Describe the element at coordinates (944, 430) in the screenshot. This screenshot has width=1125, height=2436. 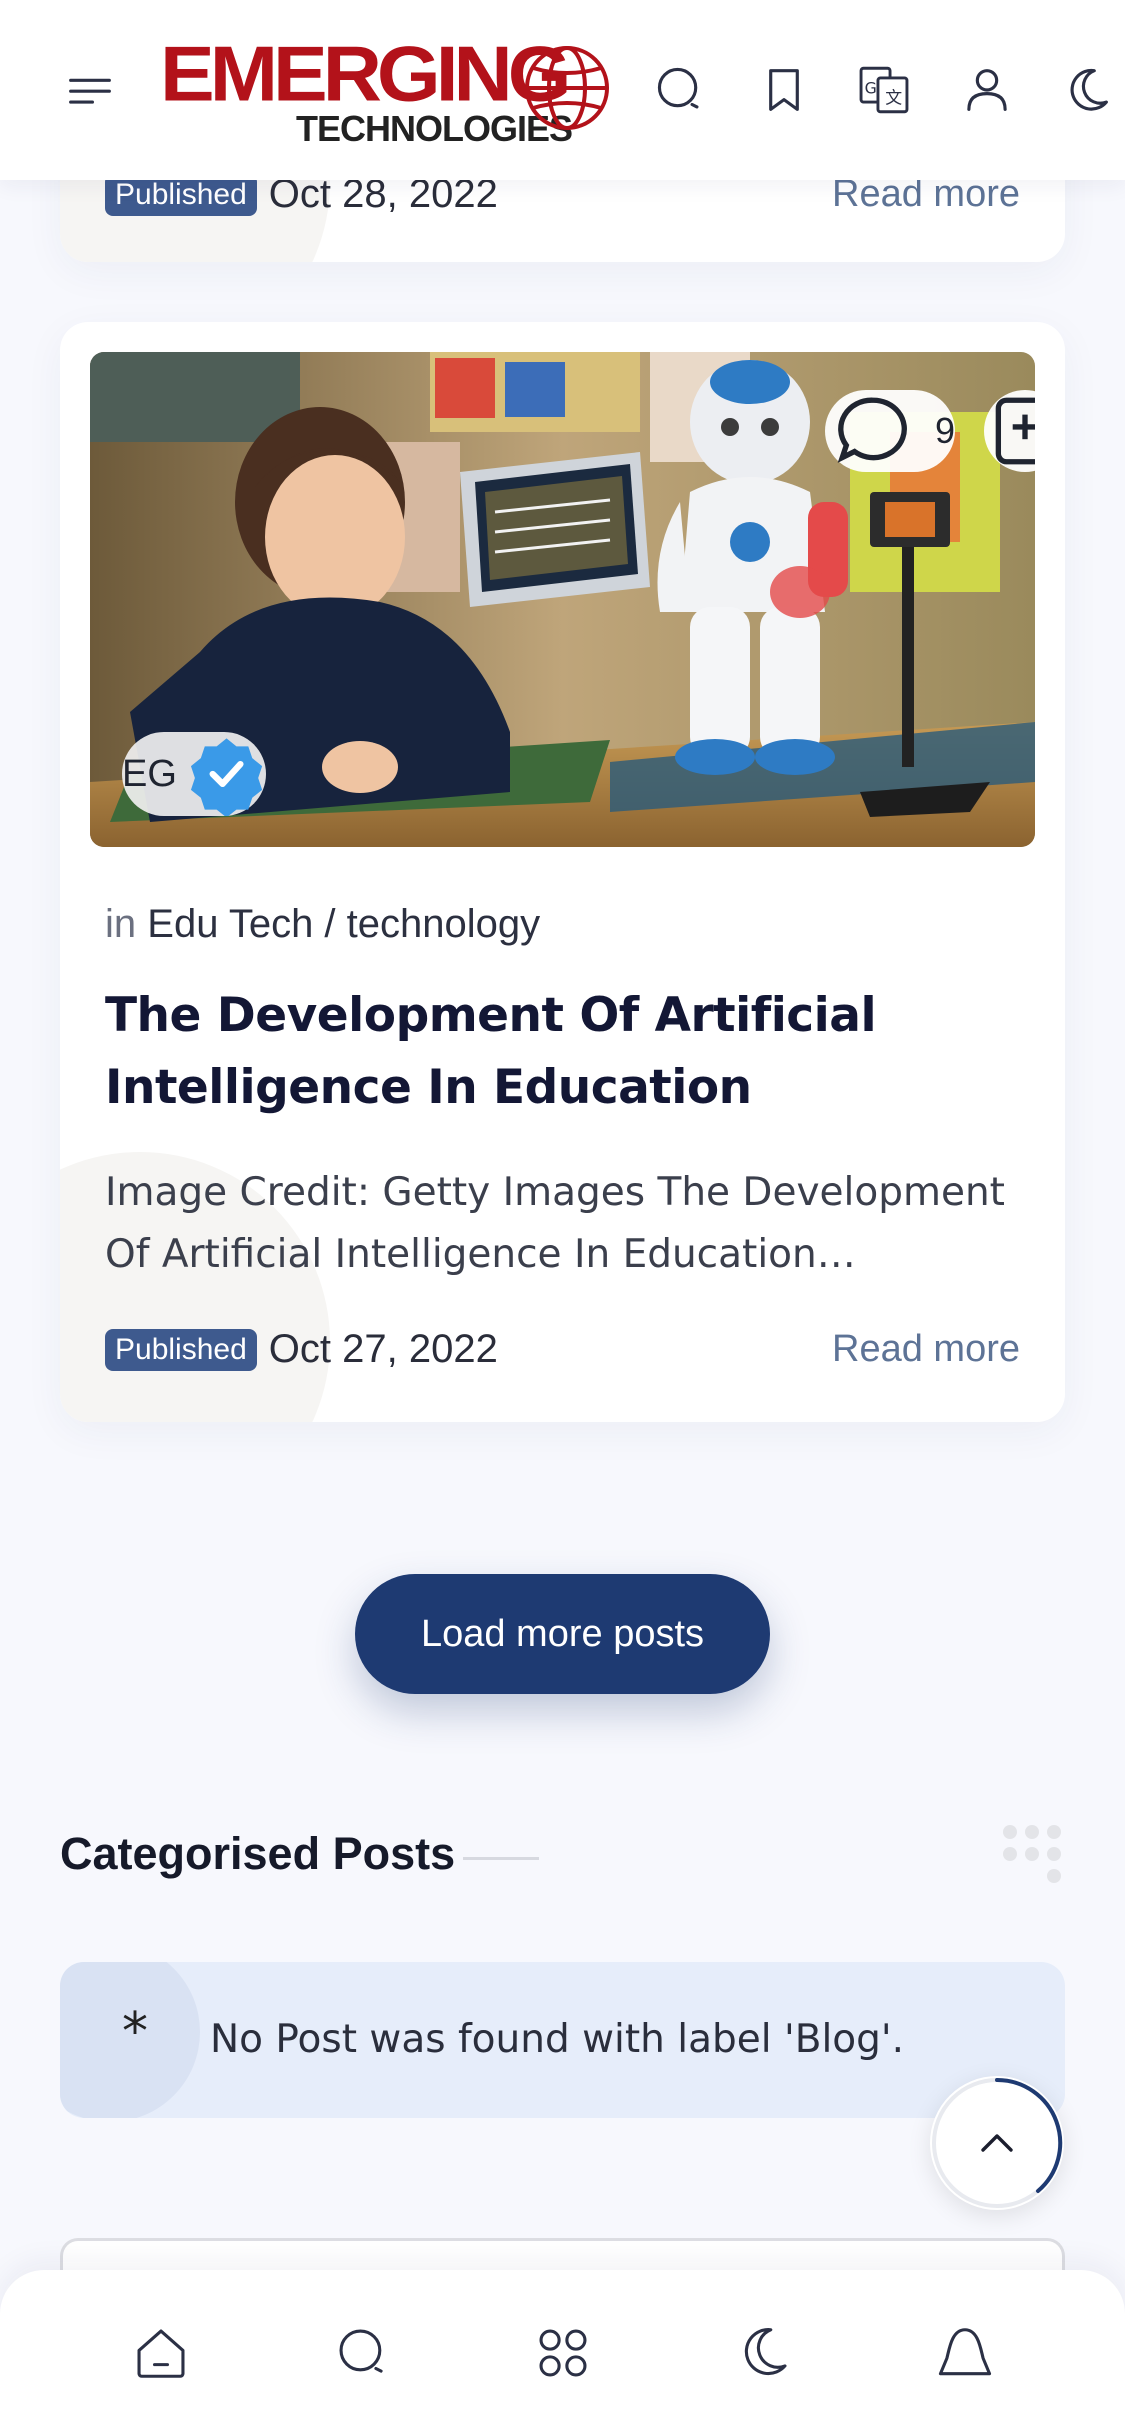
I see `comment-count: 9` at that location.